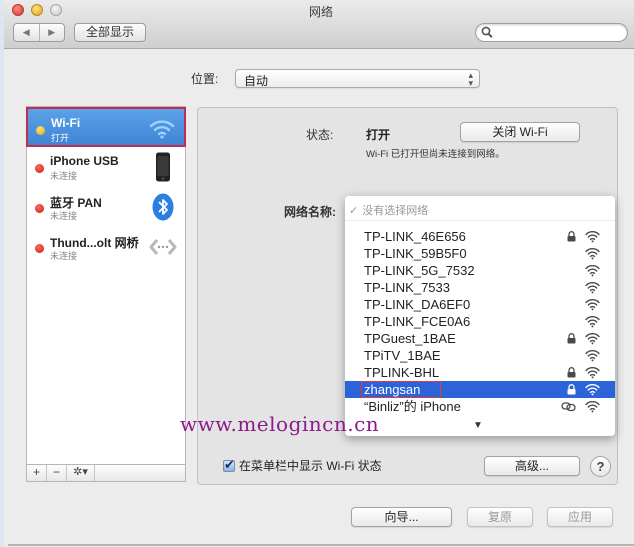 Image resolution: width=634 pixels, height=547 pixels. I want to click on network-item: TP-LINK_7533, so click(480, 287).